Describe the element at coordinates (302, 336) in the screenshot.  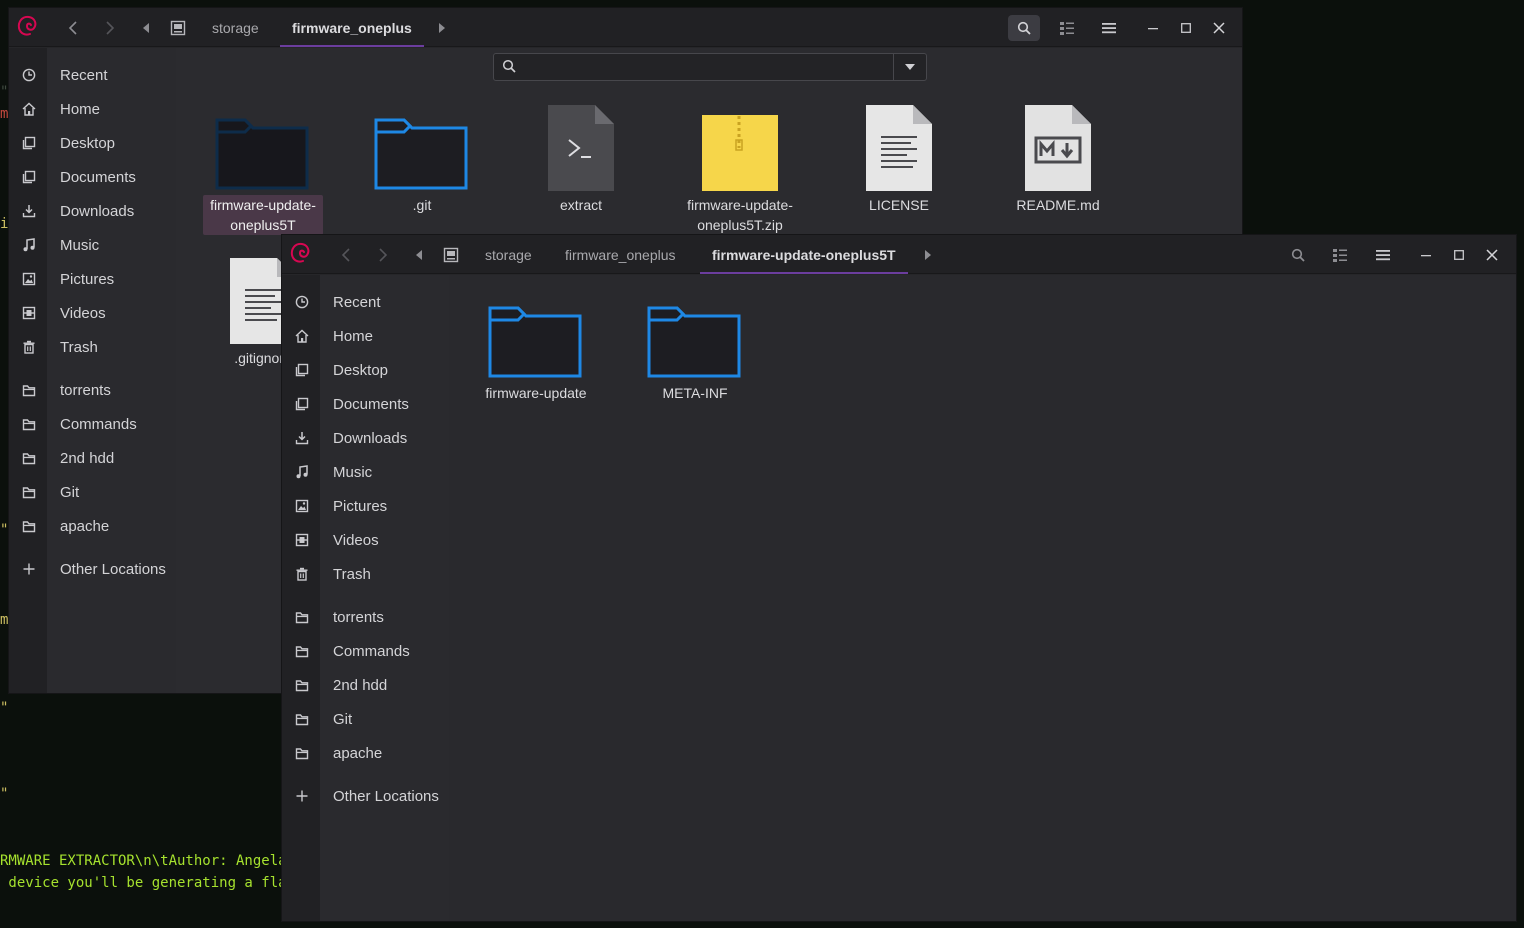
I see `home-icon` at that location.